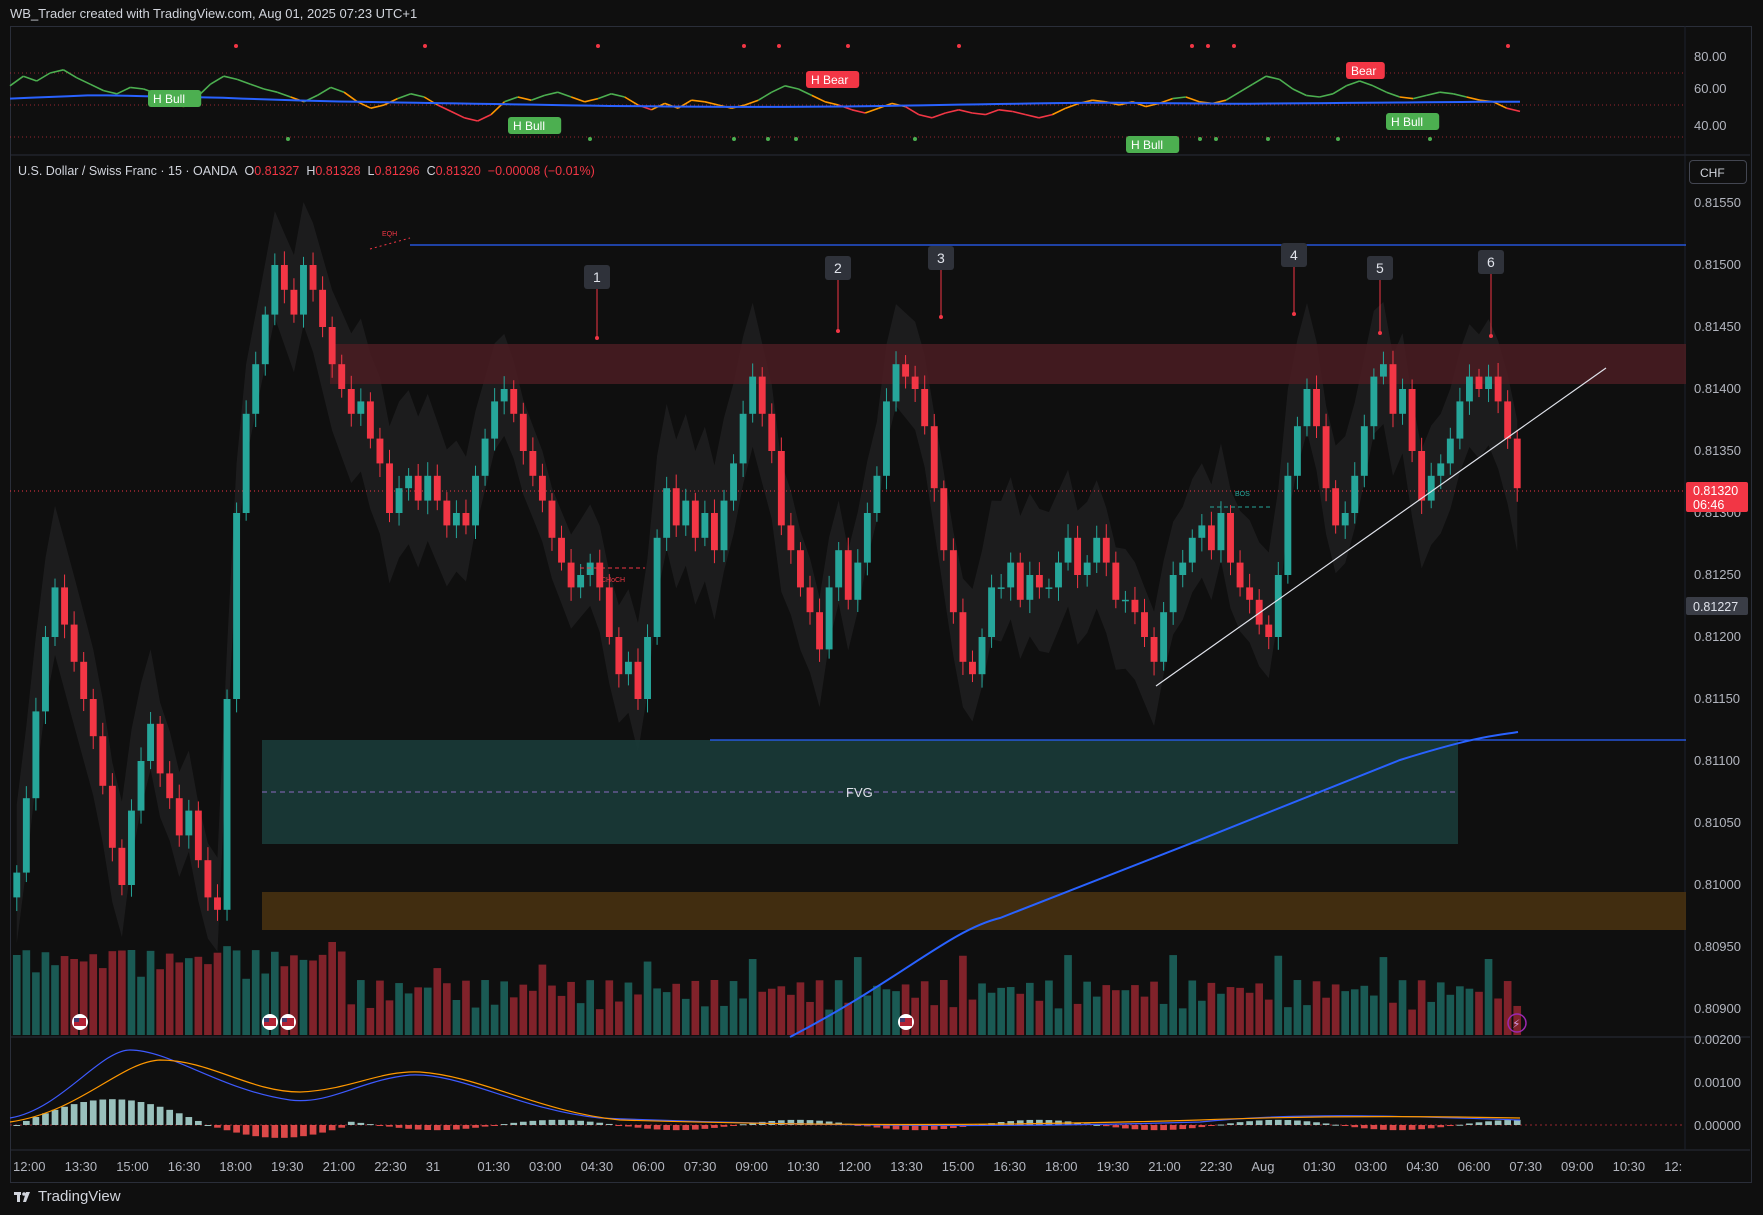  Describe the element at coordinates (433, 1166) in the screenshot. I see `time-axis-tick: 31` at that location.